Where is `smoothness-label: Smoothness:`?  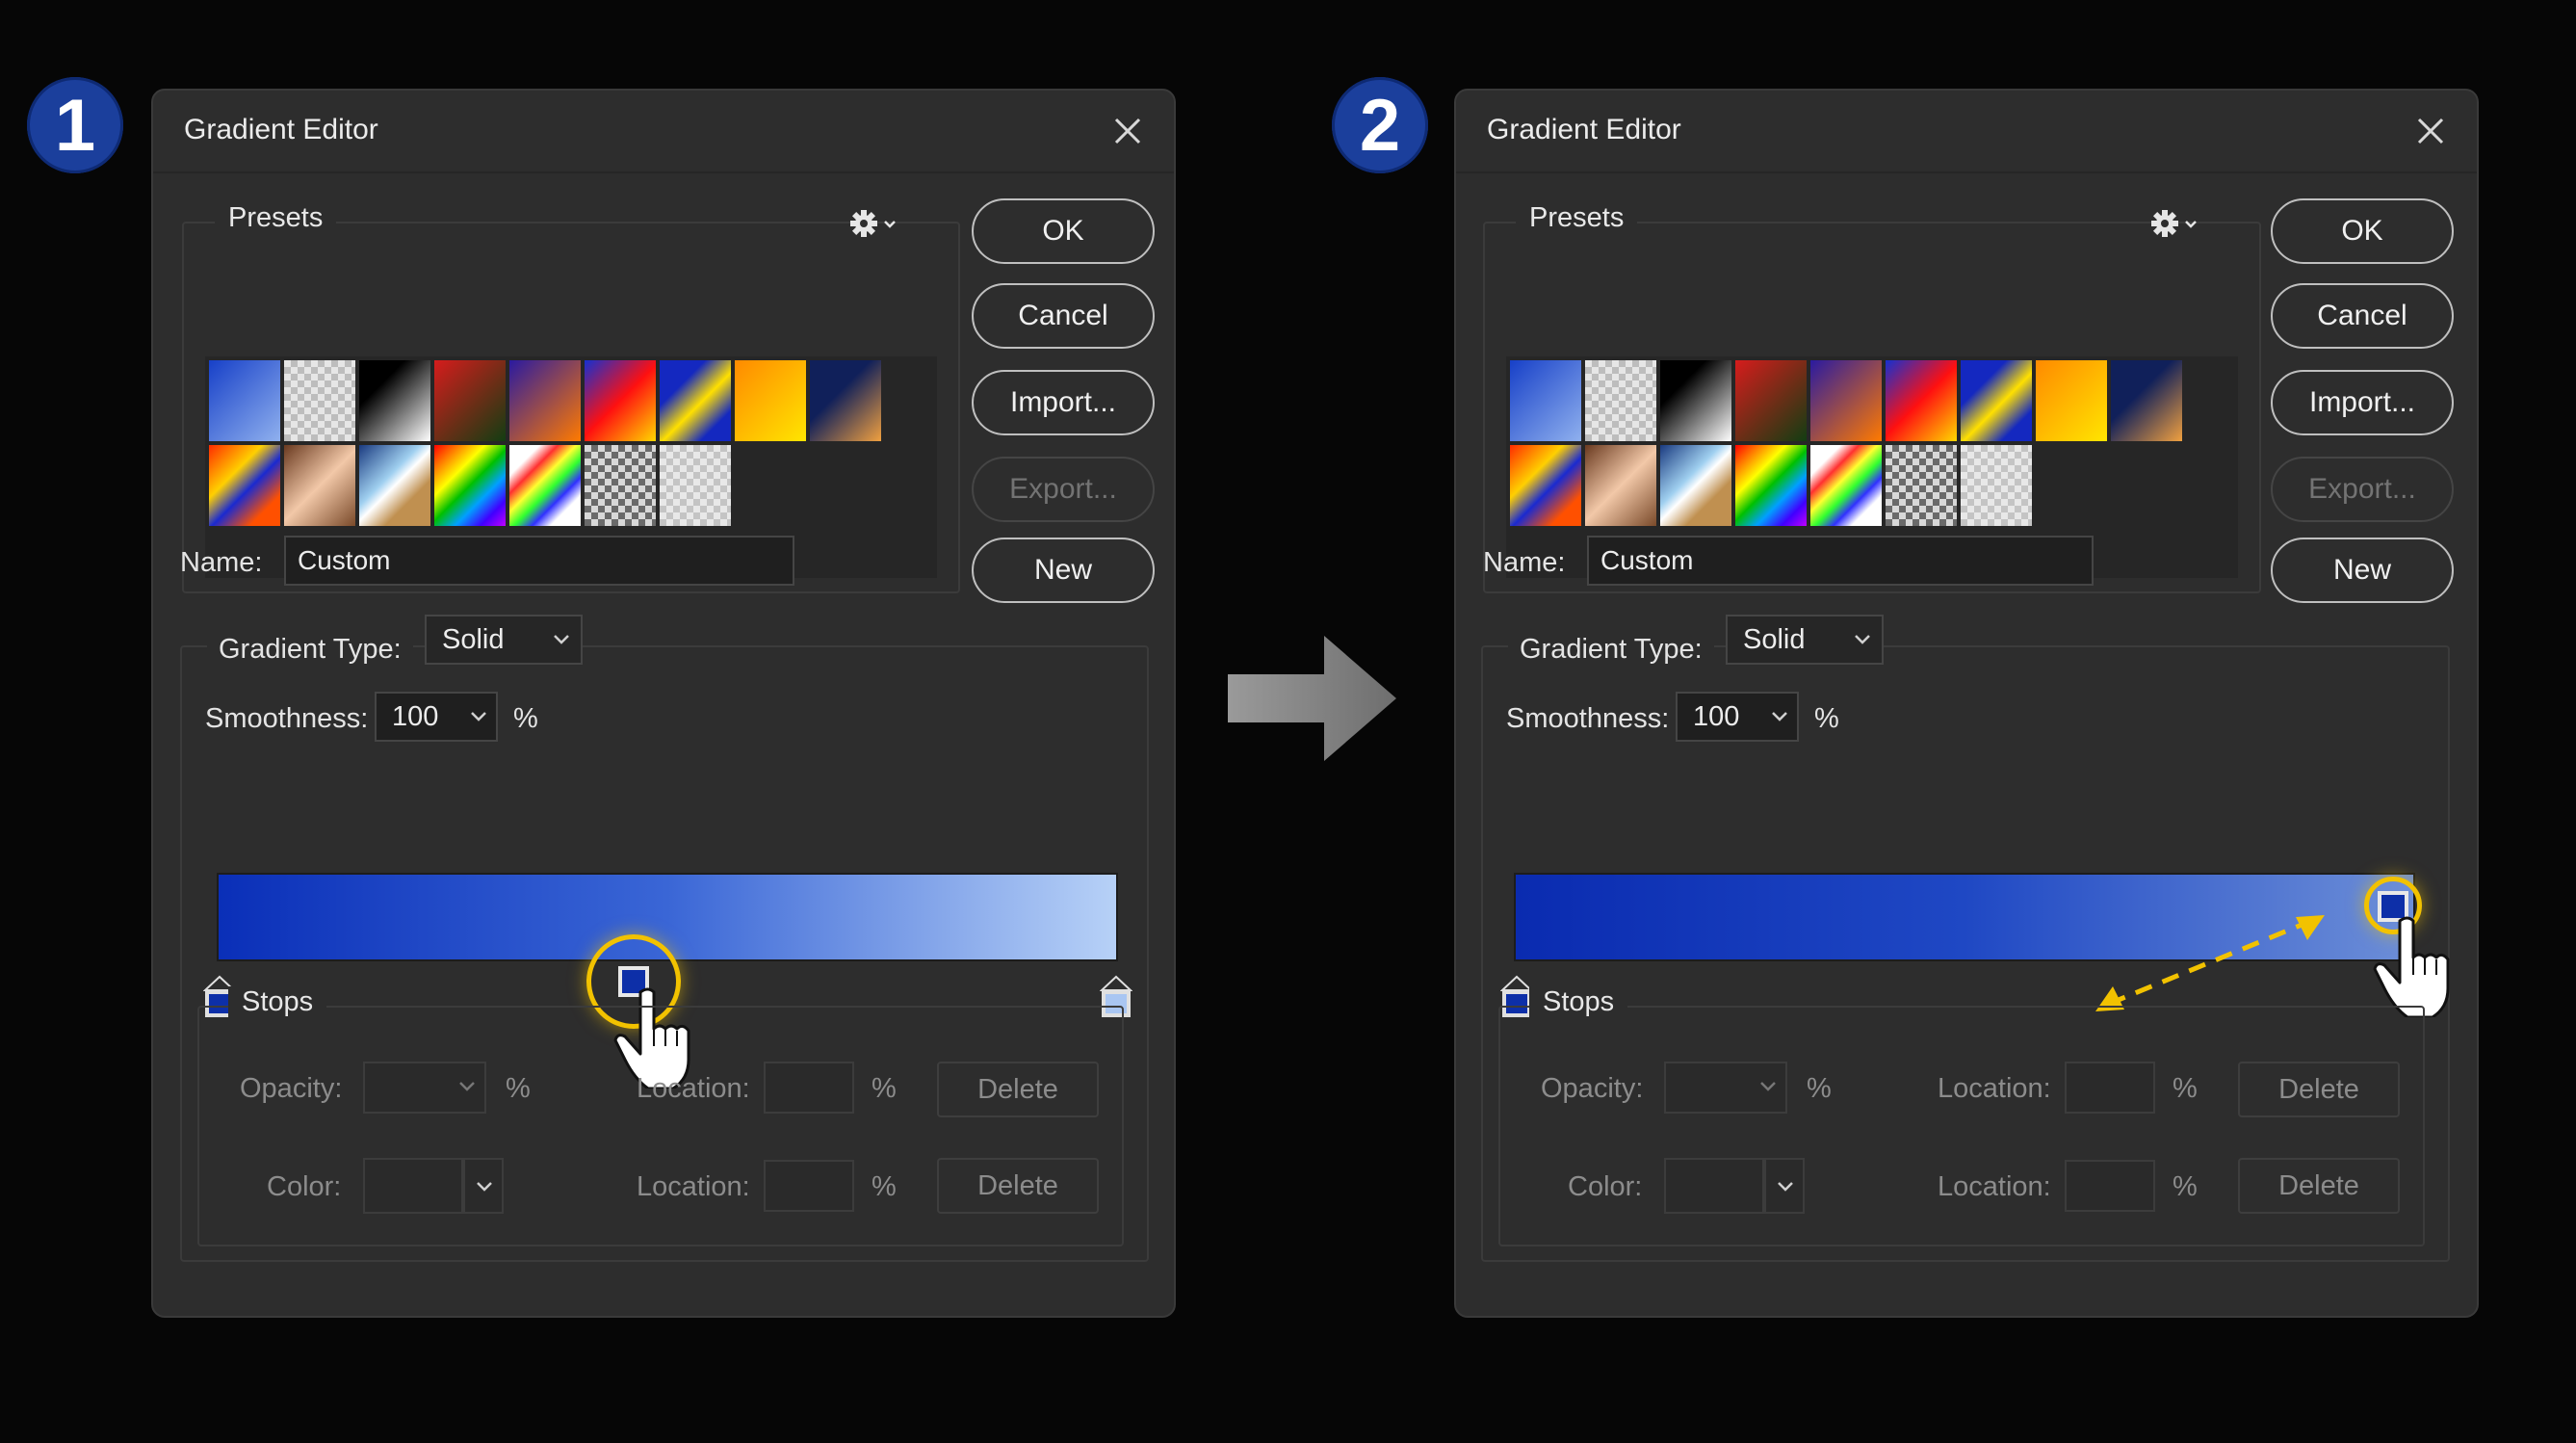
smoothness-label: Smoothness: is located at coordinates (1588, 718).